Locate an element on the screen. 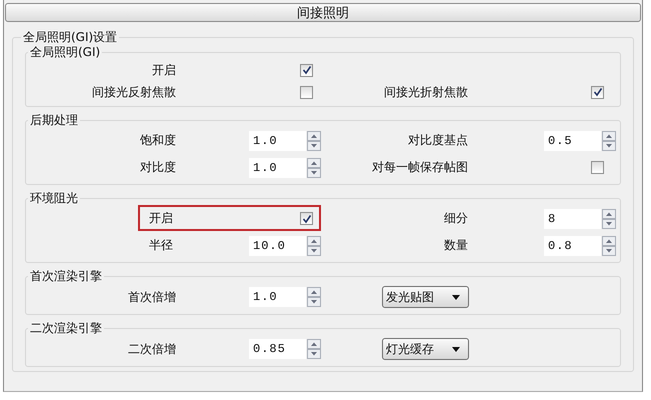 Image resolution: width=651 pixels, height=400 pixels. group-title: 环境阻光 is located at coordinates (54, 198).